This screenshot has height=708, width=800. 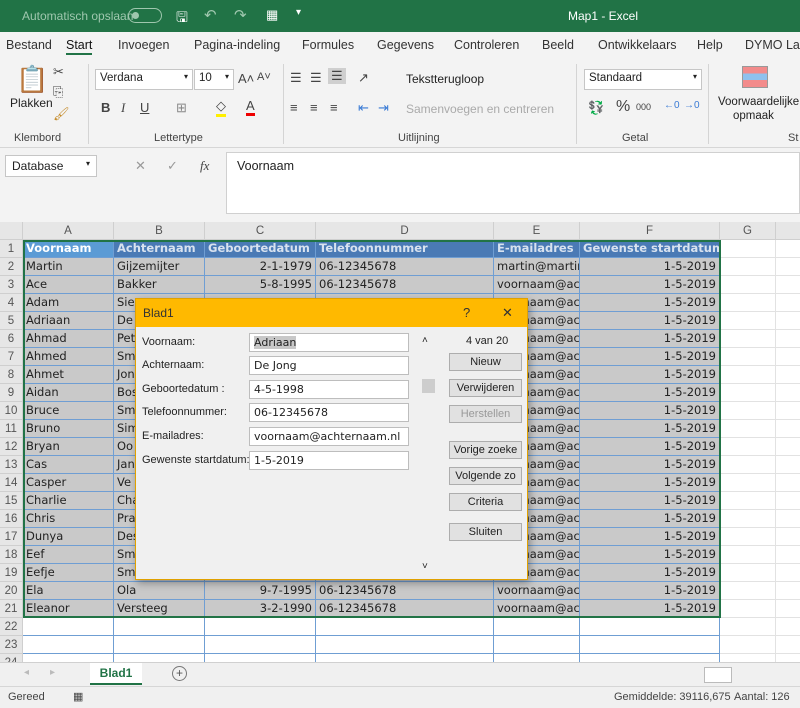 What do you see at coordinates (11, 501) in the screenshot?
I see `row-header: 15` at bounding box center [11, 501].